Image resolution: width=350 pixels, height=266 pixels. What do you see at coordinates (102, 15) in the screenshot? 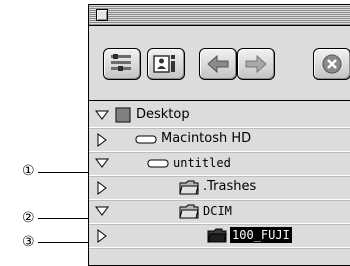
I see `close-box` at bounding box center [102, 15].